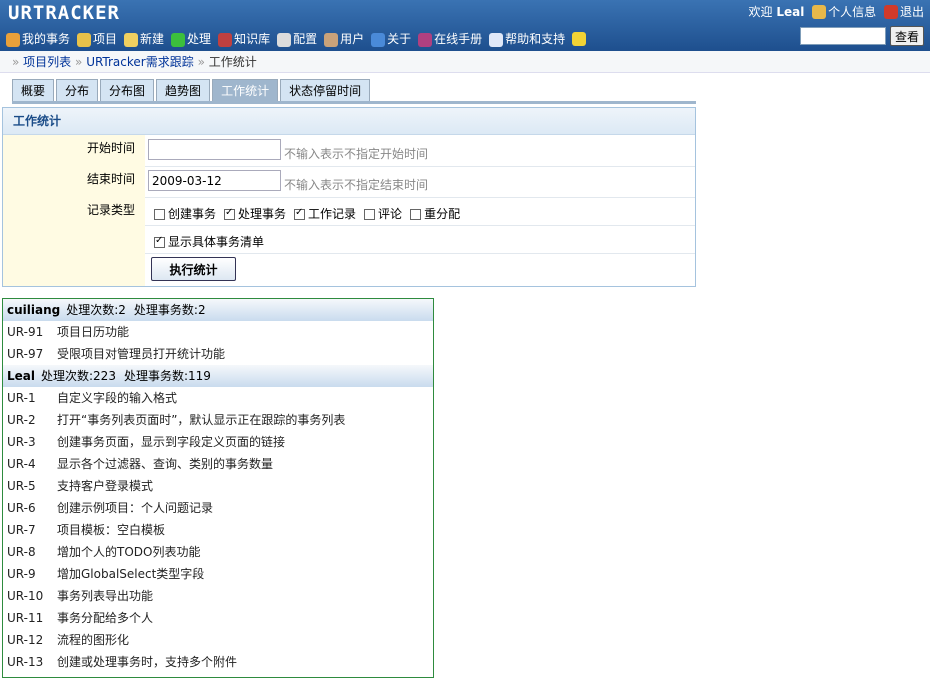 Image resolution: width=930 pixels, height=678 pixels. Describe the element at coordinates (325, 213) in the screenshot. I see `record-type-option-2: 工作记录` at that location.